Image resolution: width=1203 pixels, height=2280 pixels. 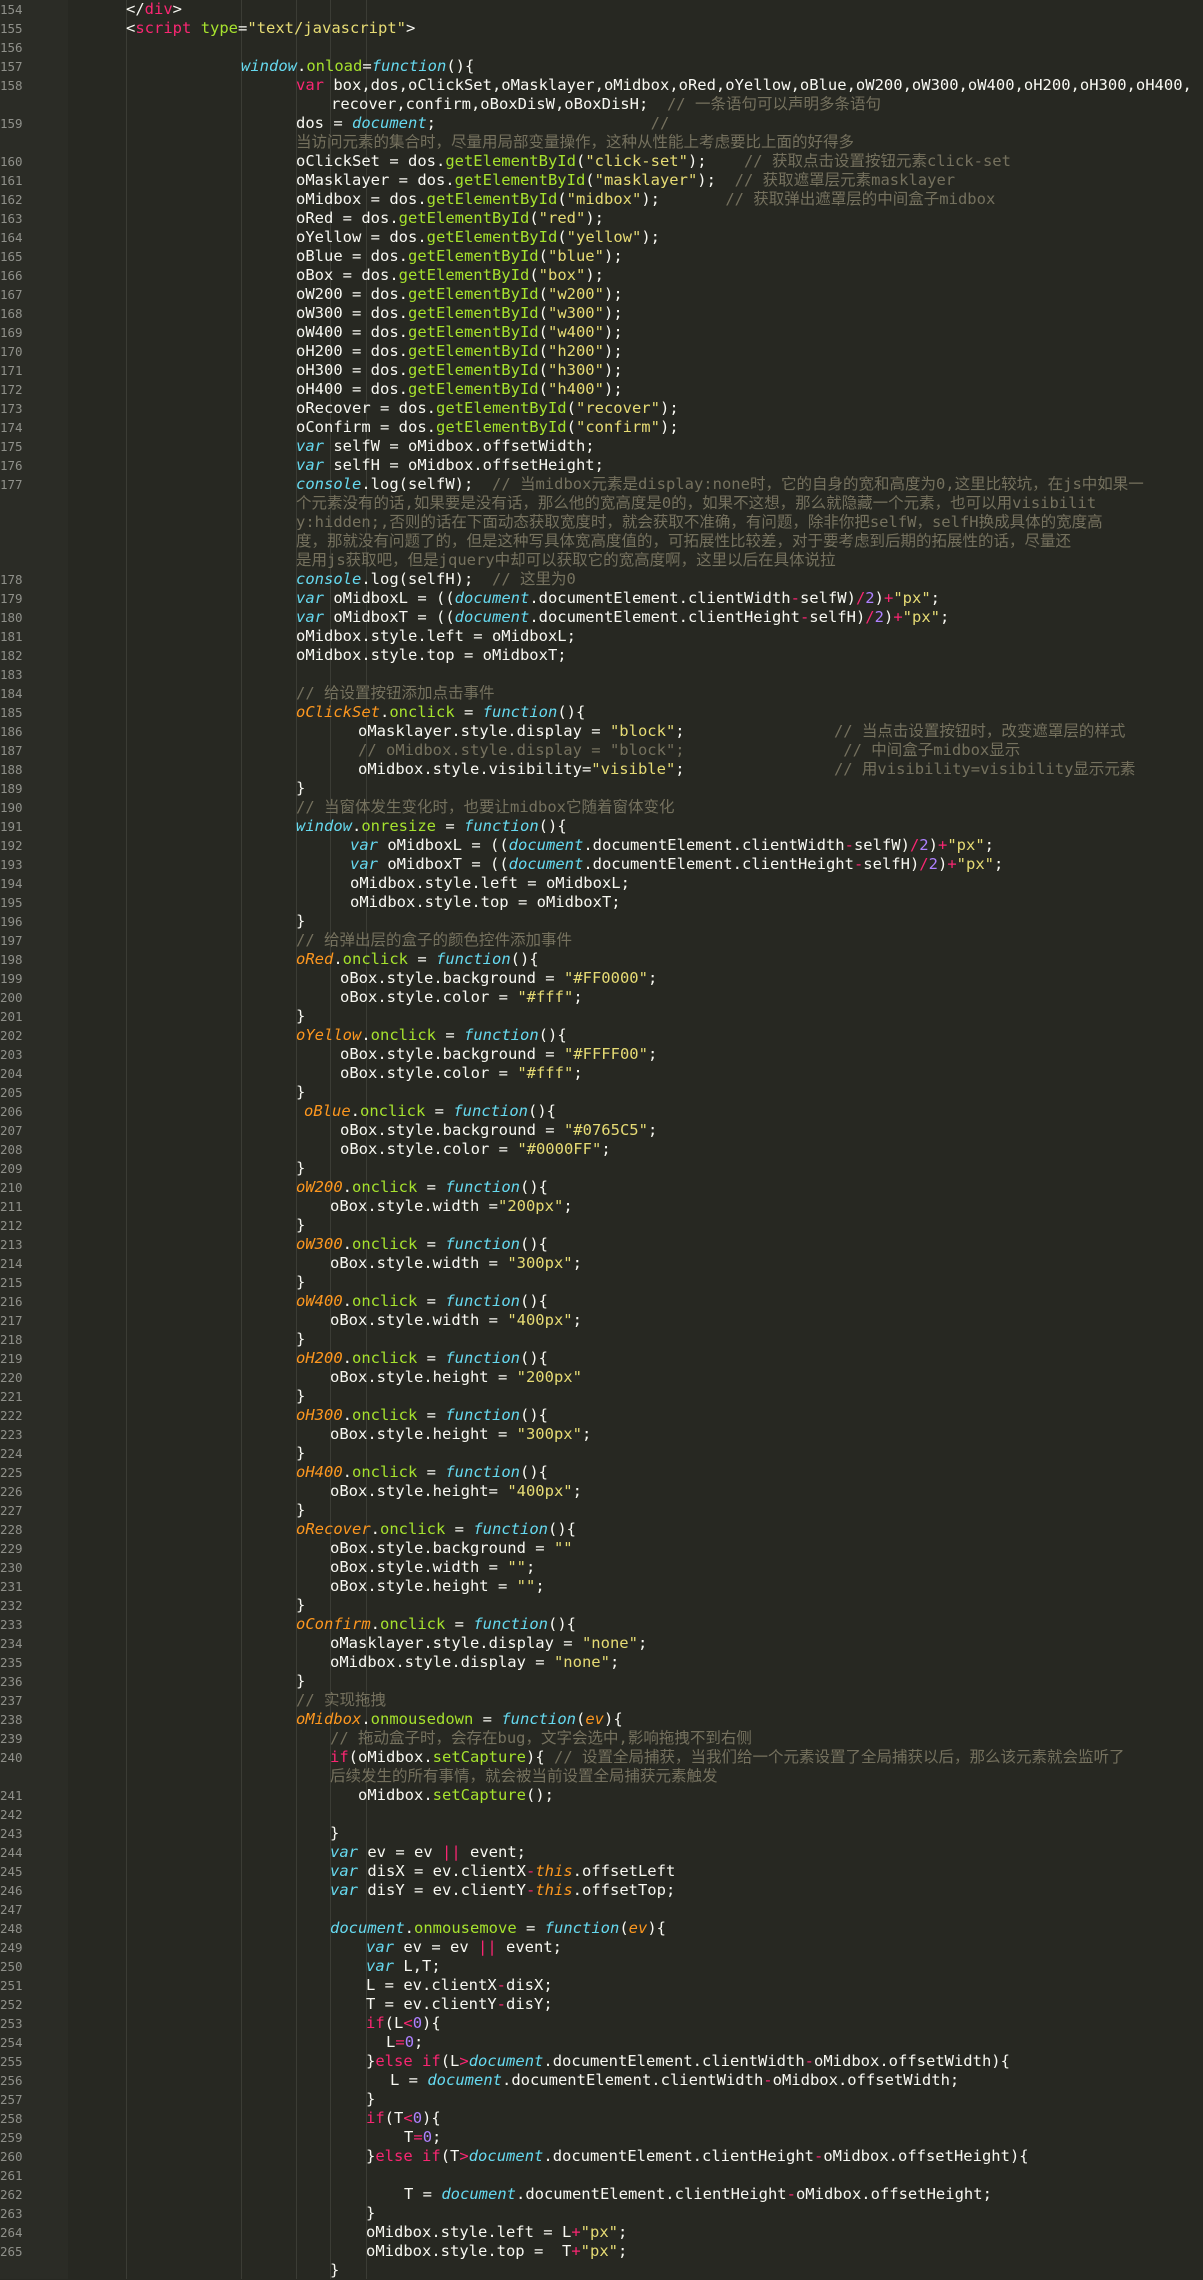 What do you see at coordinates (601, 579) in the screenshot?
I see `code-line: 178 console.log(selfH); // 这里为0` at bounding box center [601, 579].